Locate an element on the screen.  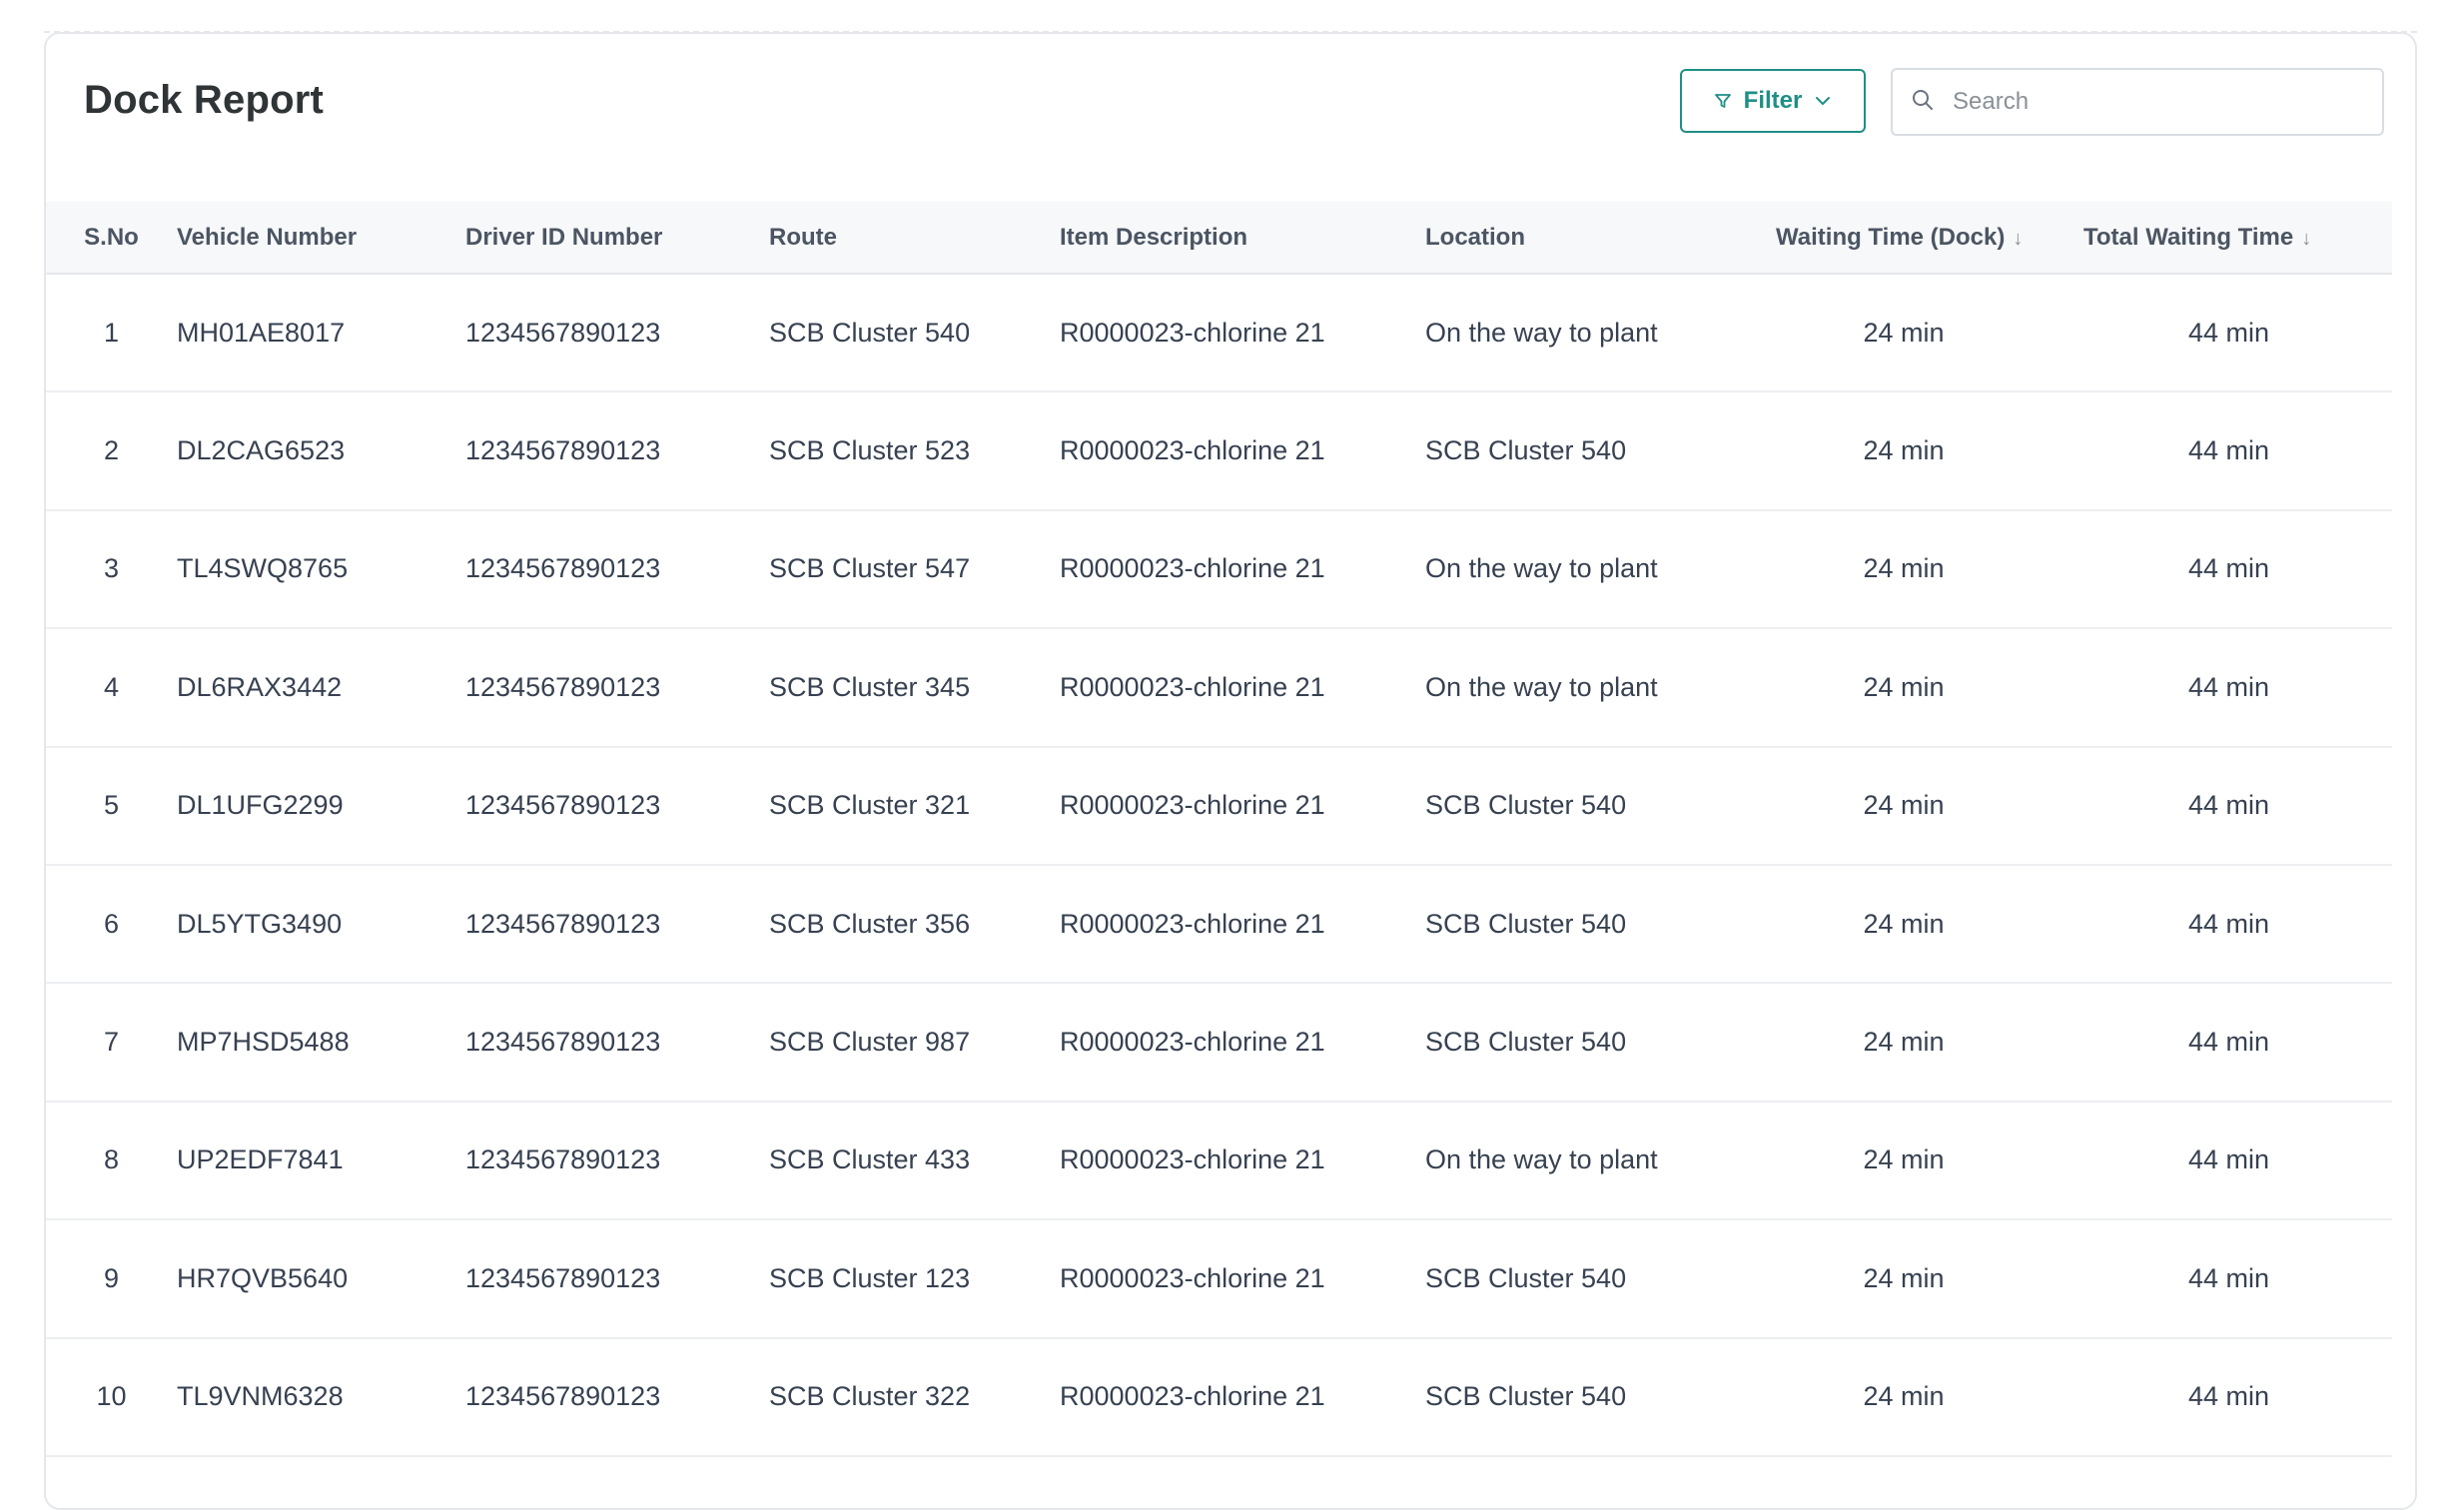
column-header-location: Location is located at coordinates (1583, 238).